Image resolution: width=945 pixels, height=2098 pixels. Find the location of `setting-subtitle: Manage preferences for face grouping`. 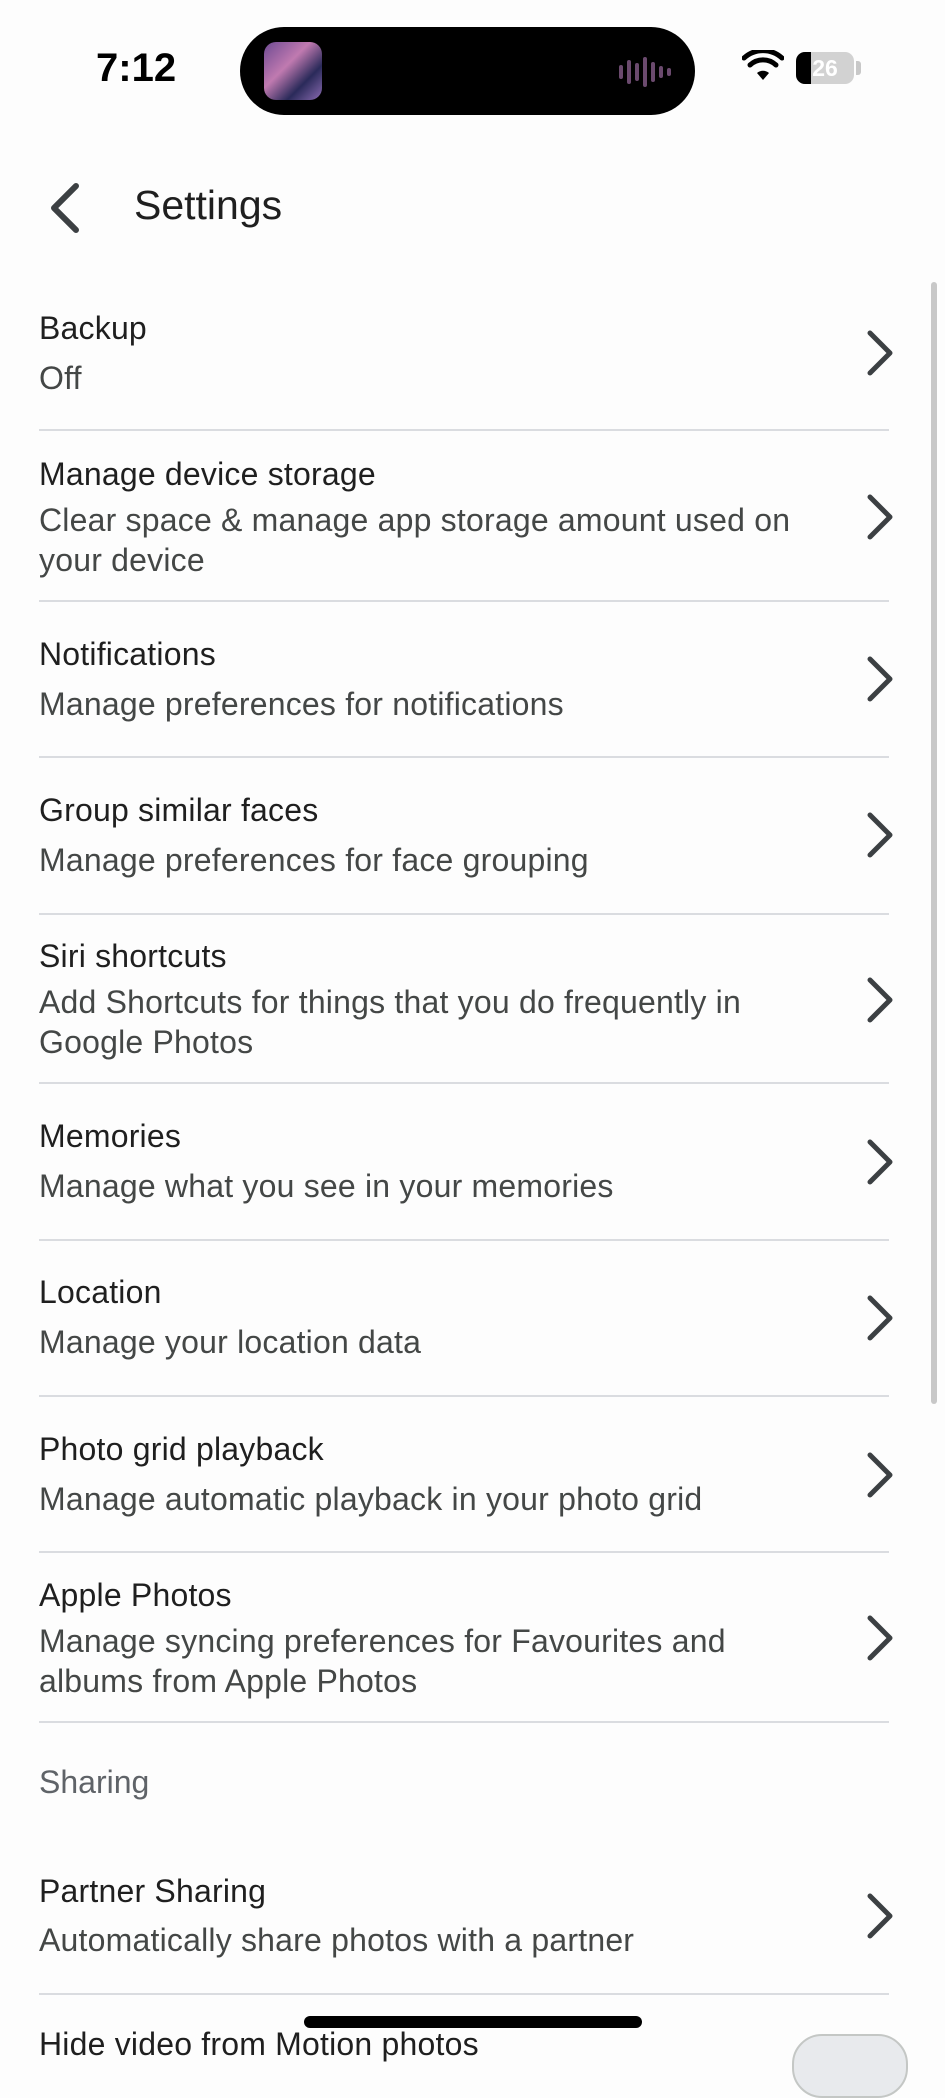

setting-subtitle: Manage preferences for face grouping is located at coordinates (314, 860).